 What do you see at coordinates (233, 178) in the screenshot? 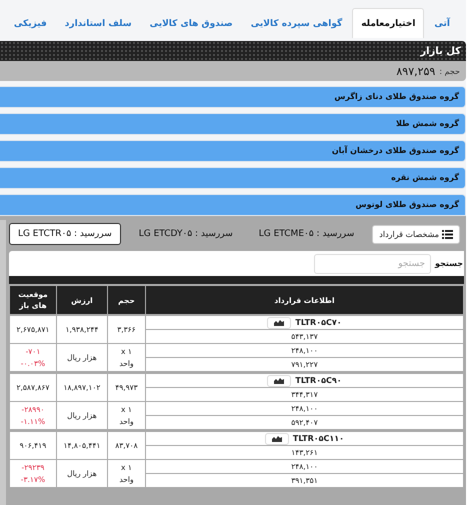
I see `group-header: گروه شمش نقره` at bounding box center [233, 178].